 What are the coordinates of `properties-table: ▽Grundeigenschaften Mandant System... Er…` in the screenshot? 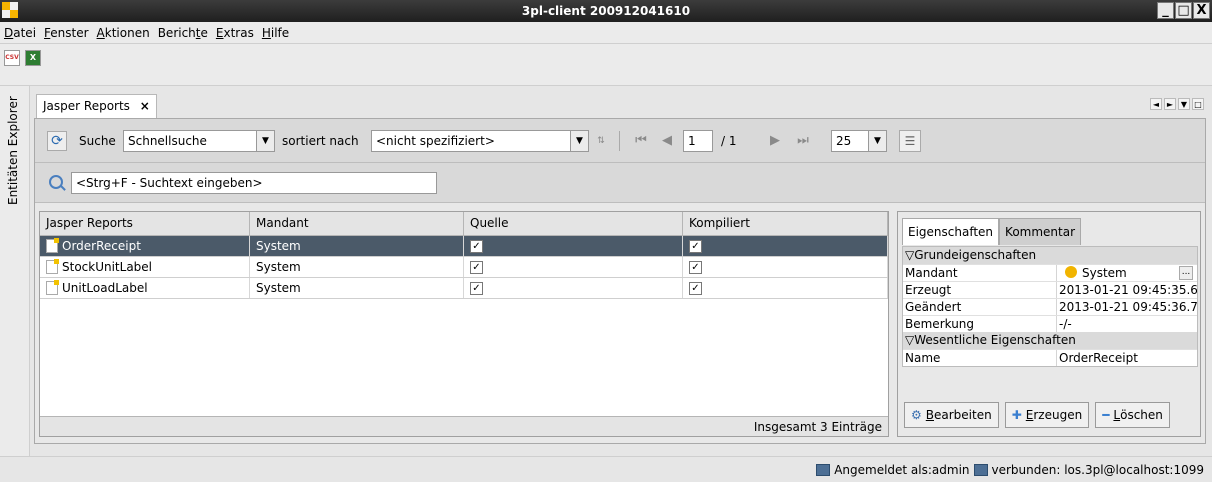 It's located at (1050, 306).